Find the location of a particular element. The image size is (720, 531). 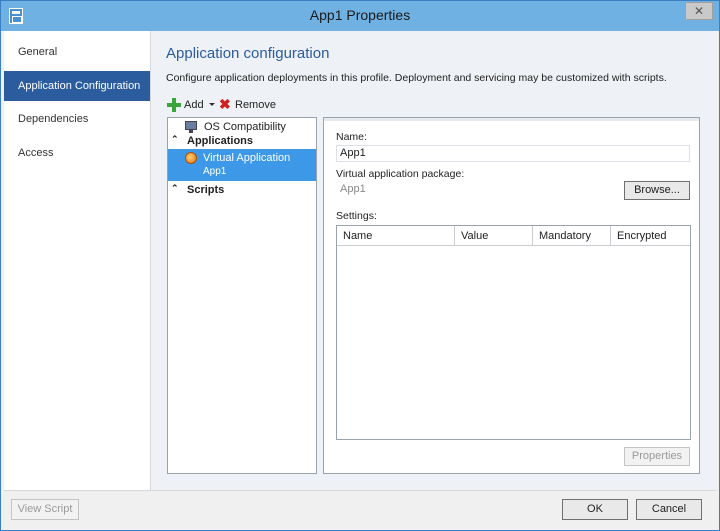

grid-header: Name Value Mandatory Encrypted is located at coordinates (513, 236).